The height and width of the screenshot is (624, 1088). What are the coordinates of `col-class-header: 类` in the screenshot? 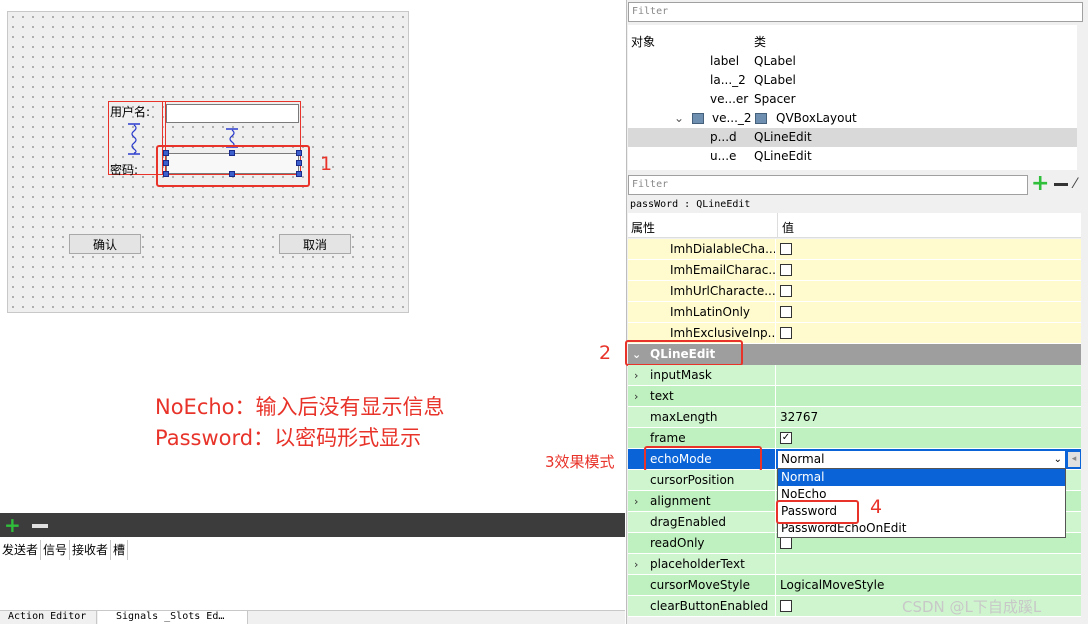 It's located at (760, 42).